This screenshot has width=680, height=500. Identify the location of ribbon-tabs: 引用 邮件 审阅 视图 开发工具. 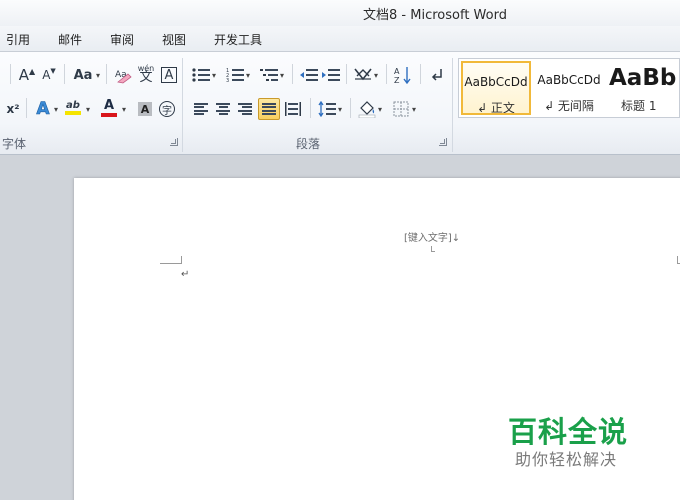
(340, 39).